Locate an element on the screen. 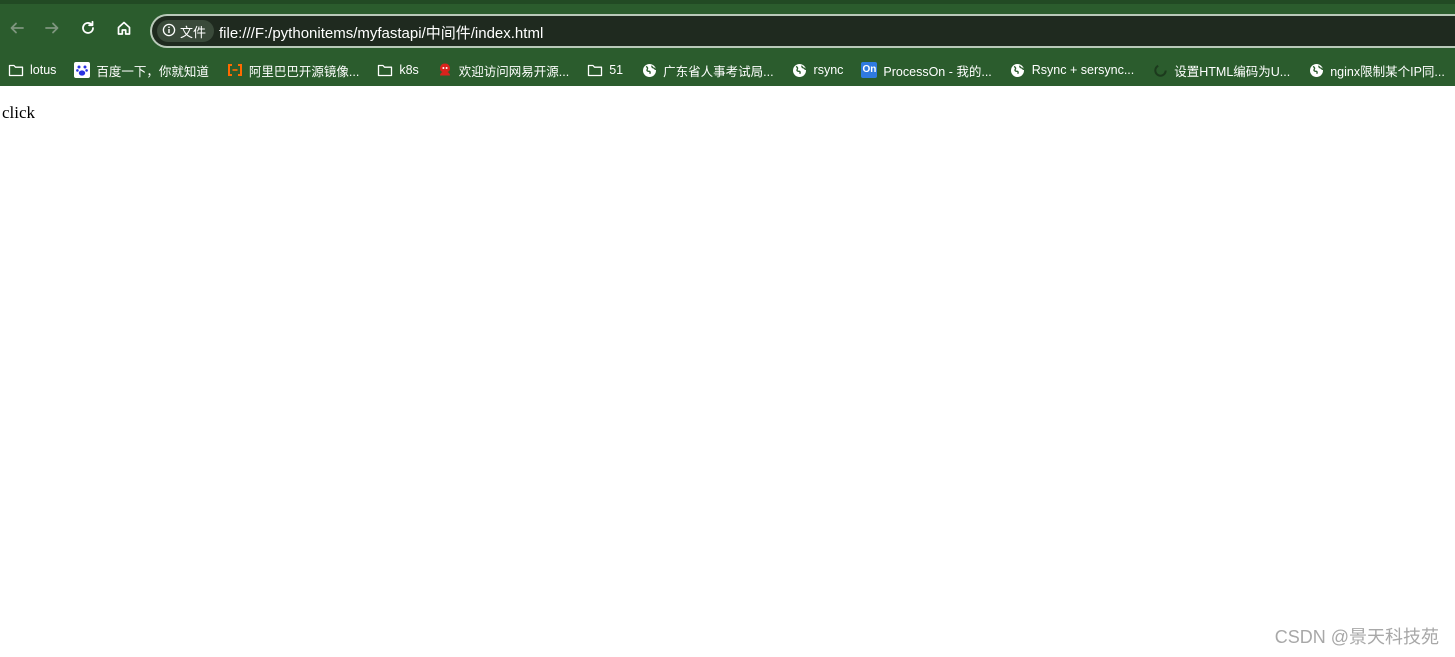 The image size is (1455, 657). baidu-paw-icon is located at coordinates (82, 70).